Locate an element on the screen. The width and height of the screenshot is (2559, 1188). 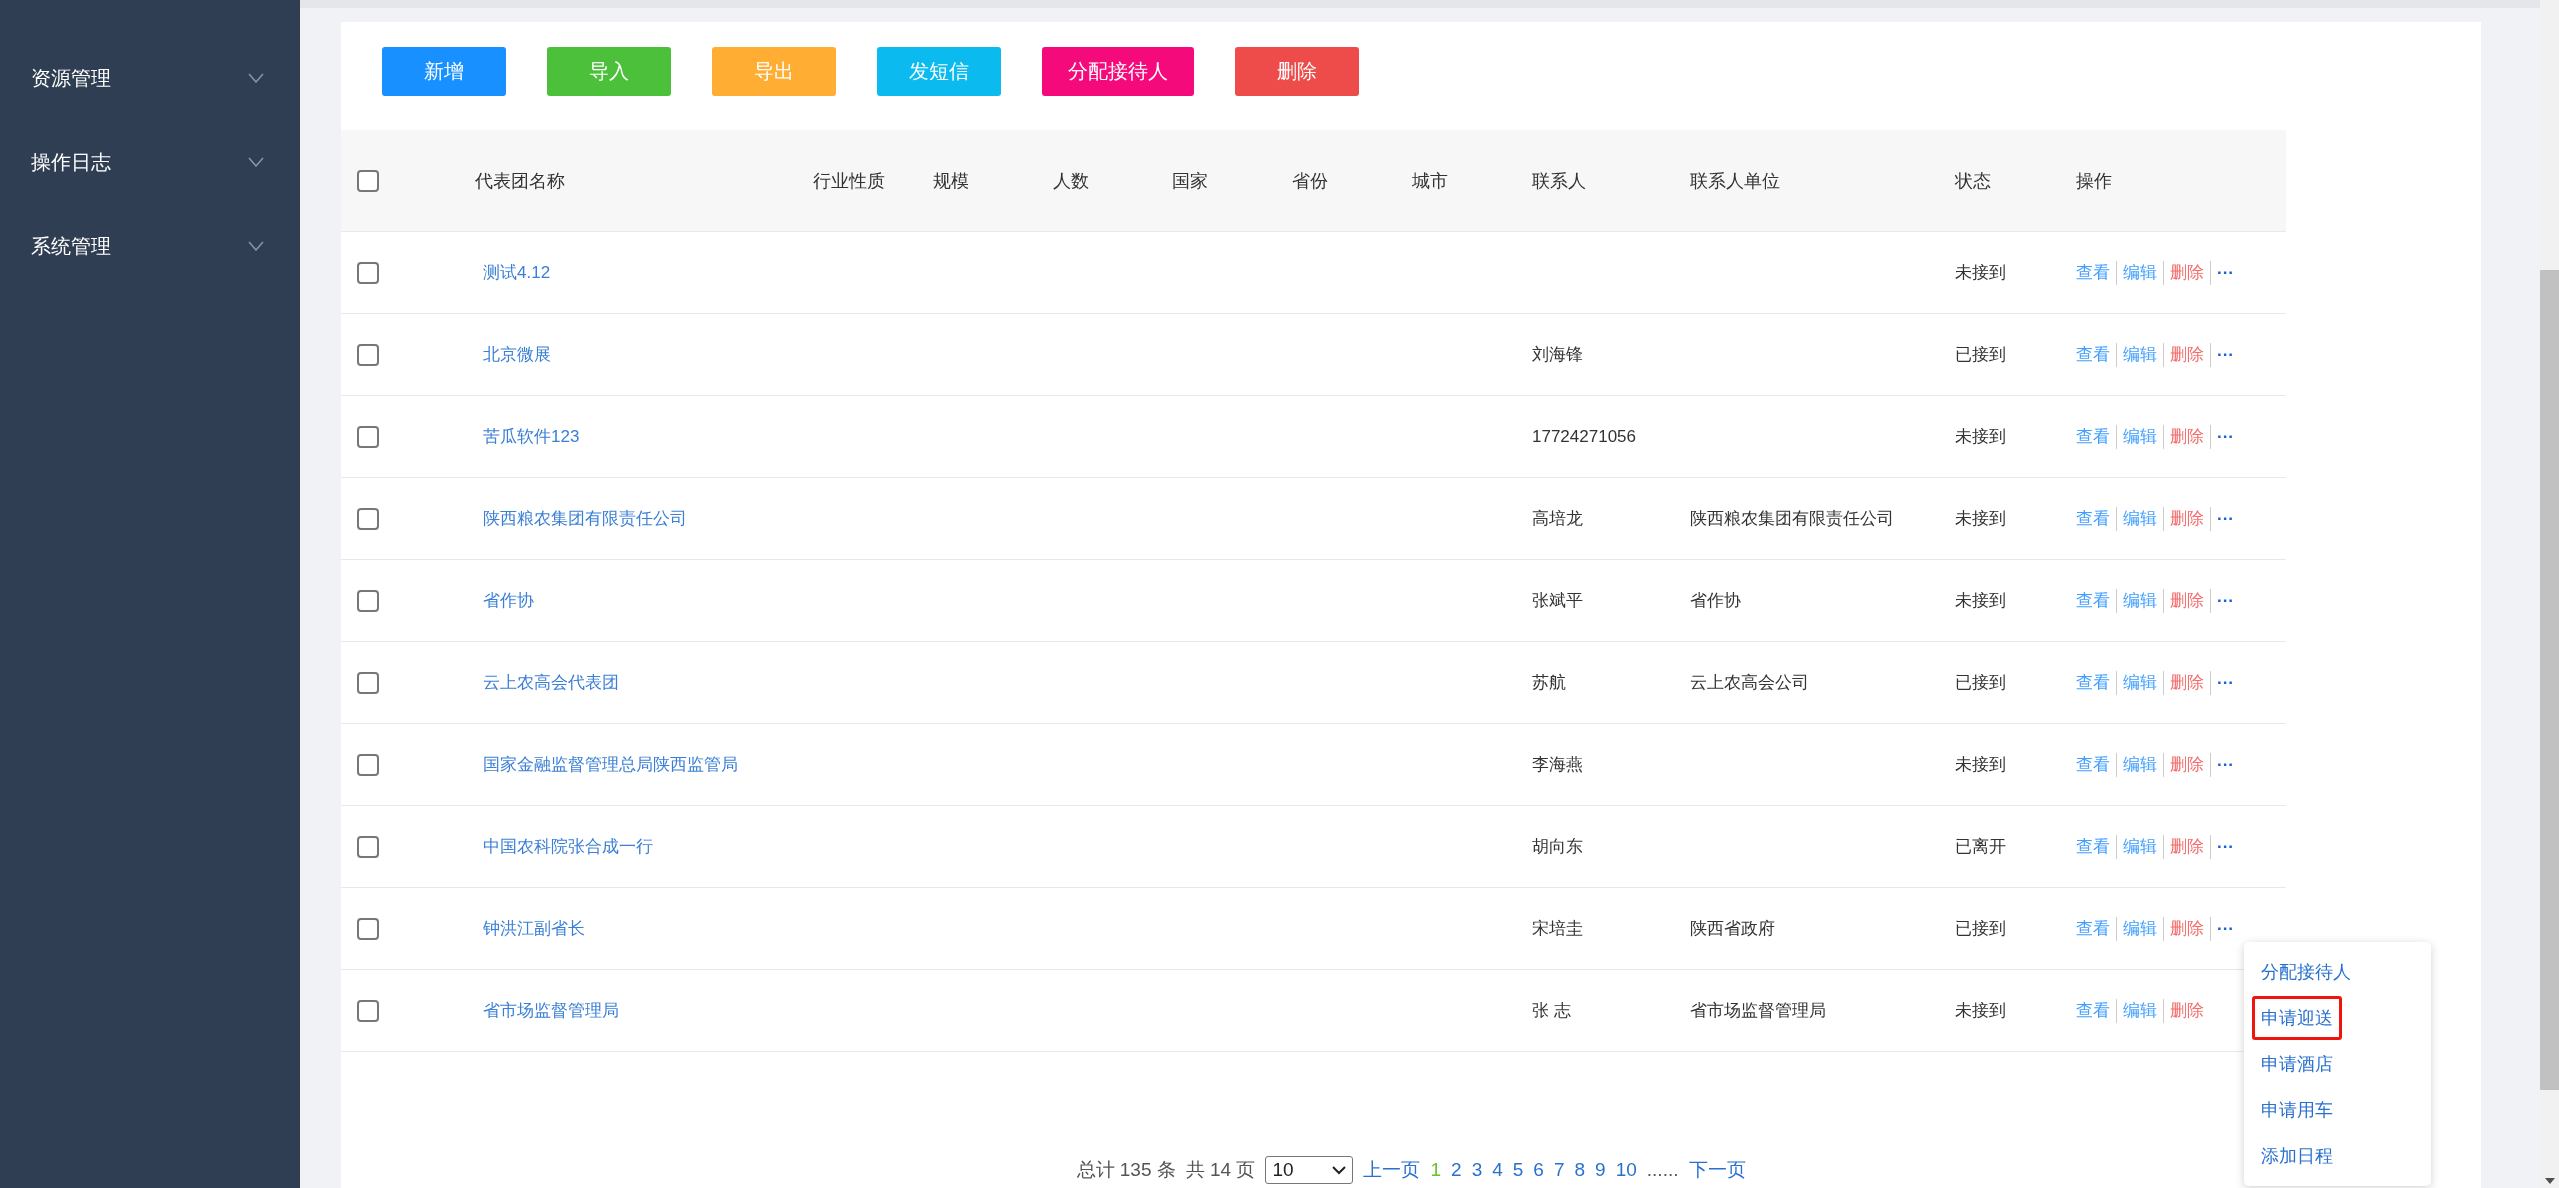
menu-item: 申请用车 is located at coordinates (2297, 1109).